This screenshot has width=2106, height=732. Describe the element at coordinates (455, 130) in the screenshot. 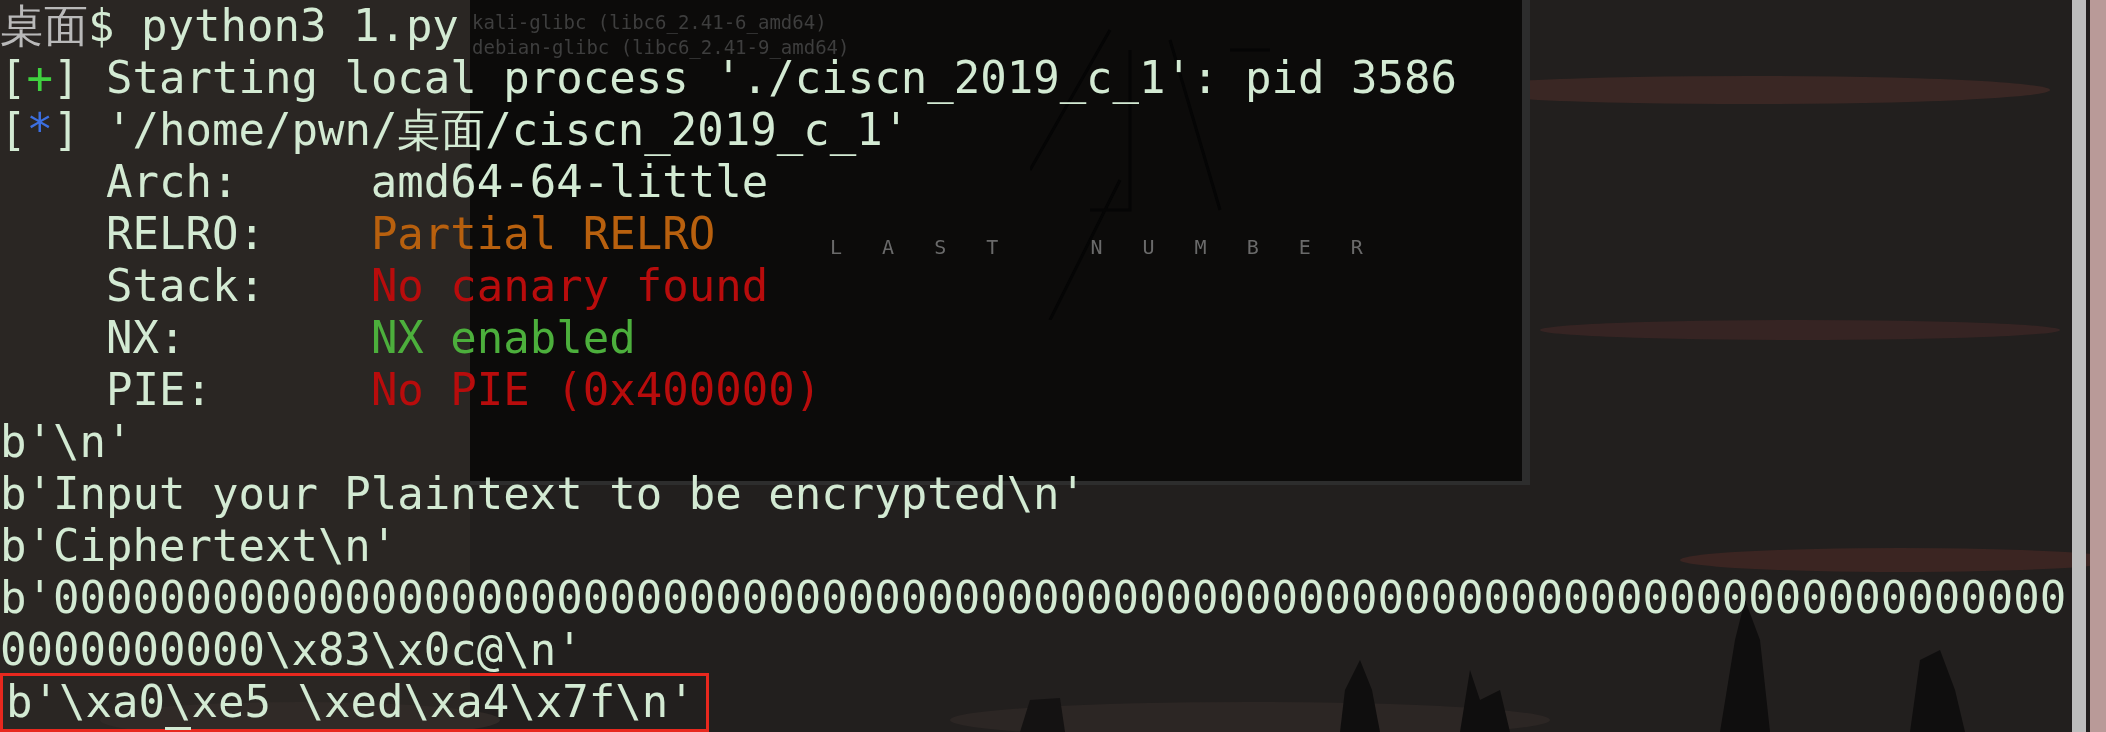

I see `terminal-line: [*] '/home/pwn/桌面/ciscn_2019_c_1'` at that location.